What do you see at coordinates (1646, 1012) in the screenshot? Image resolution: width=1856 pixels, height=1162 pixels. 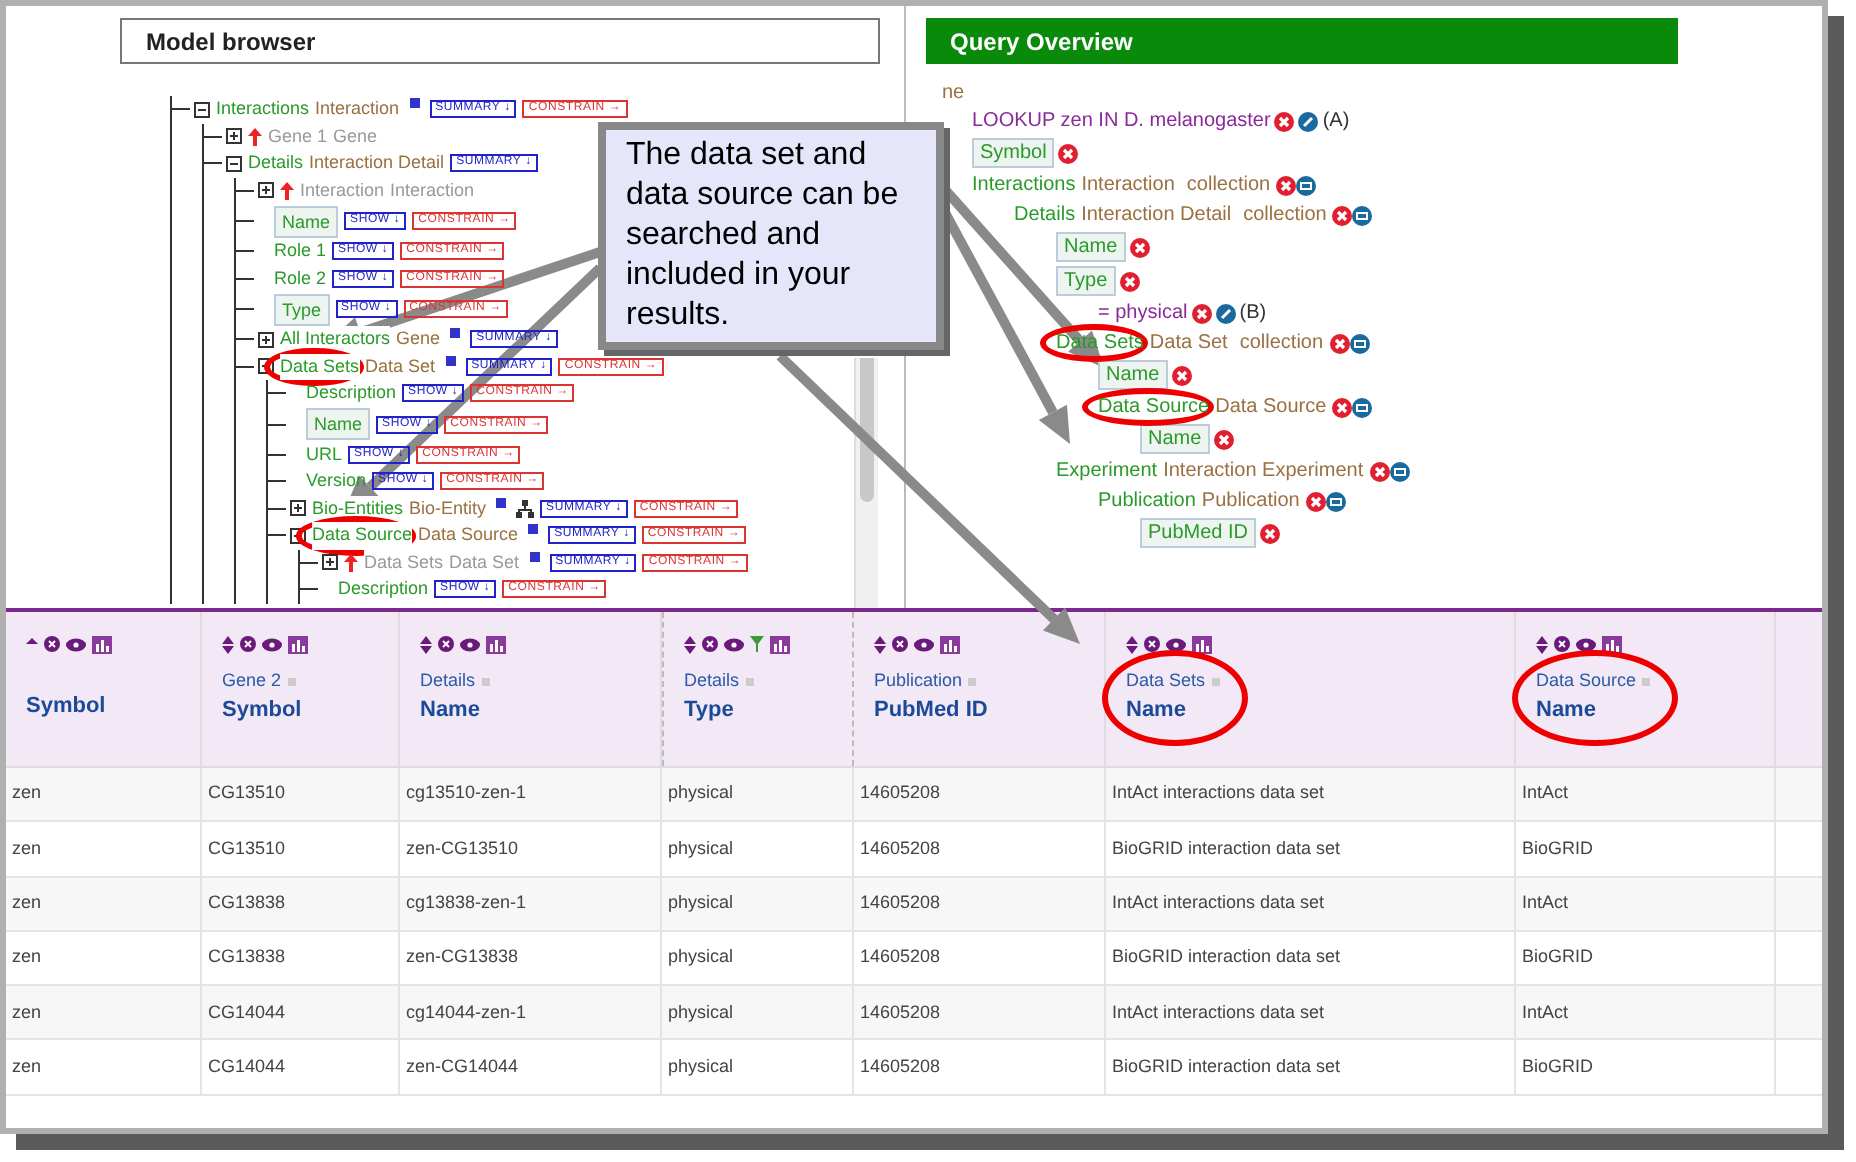 I see `table-cell: IntAct` at bounding box center [1646, 1012].